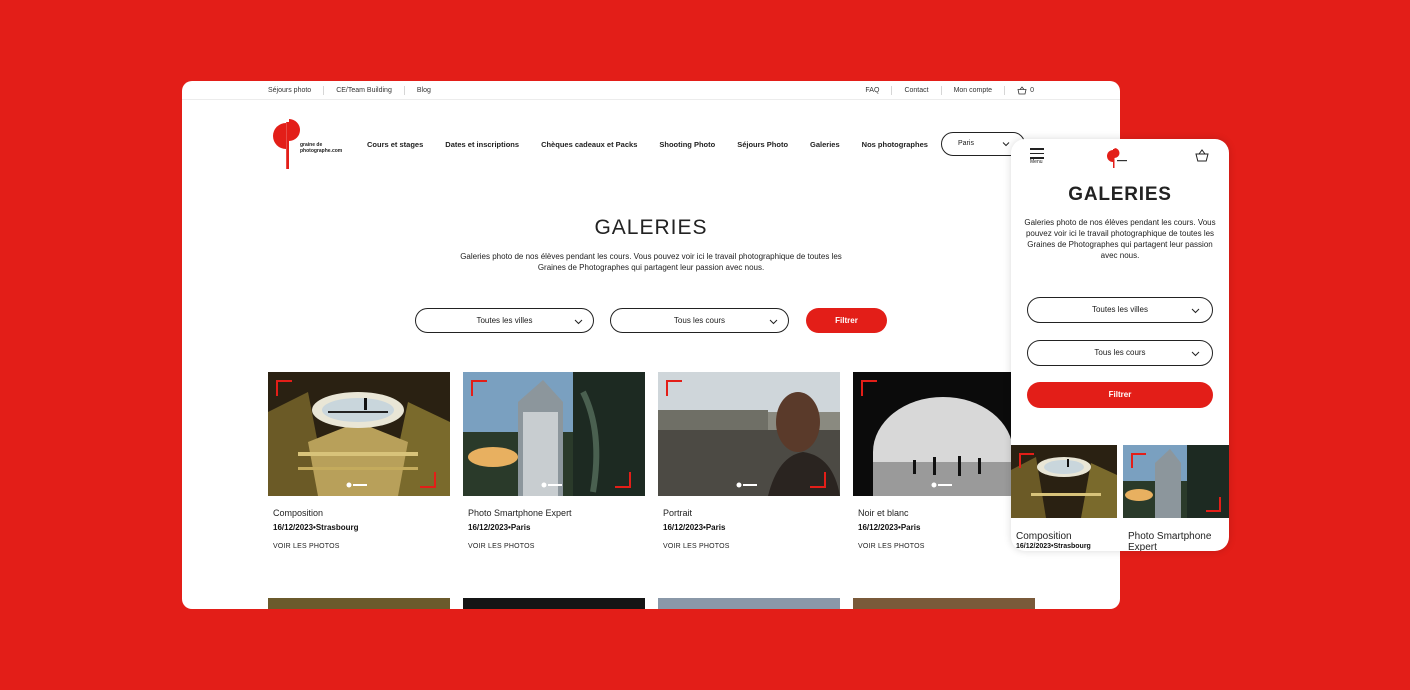 The height and width of the screenshot is (690, 1410). I want to click on nav-shooting-photo: Shooting Photo, so click(687, 144).